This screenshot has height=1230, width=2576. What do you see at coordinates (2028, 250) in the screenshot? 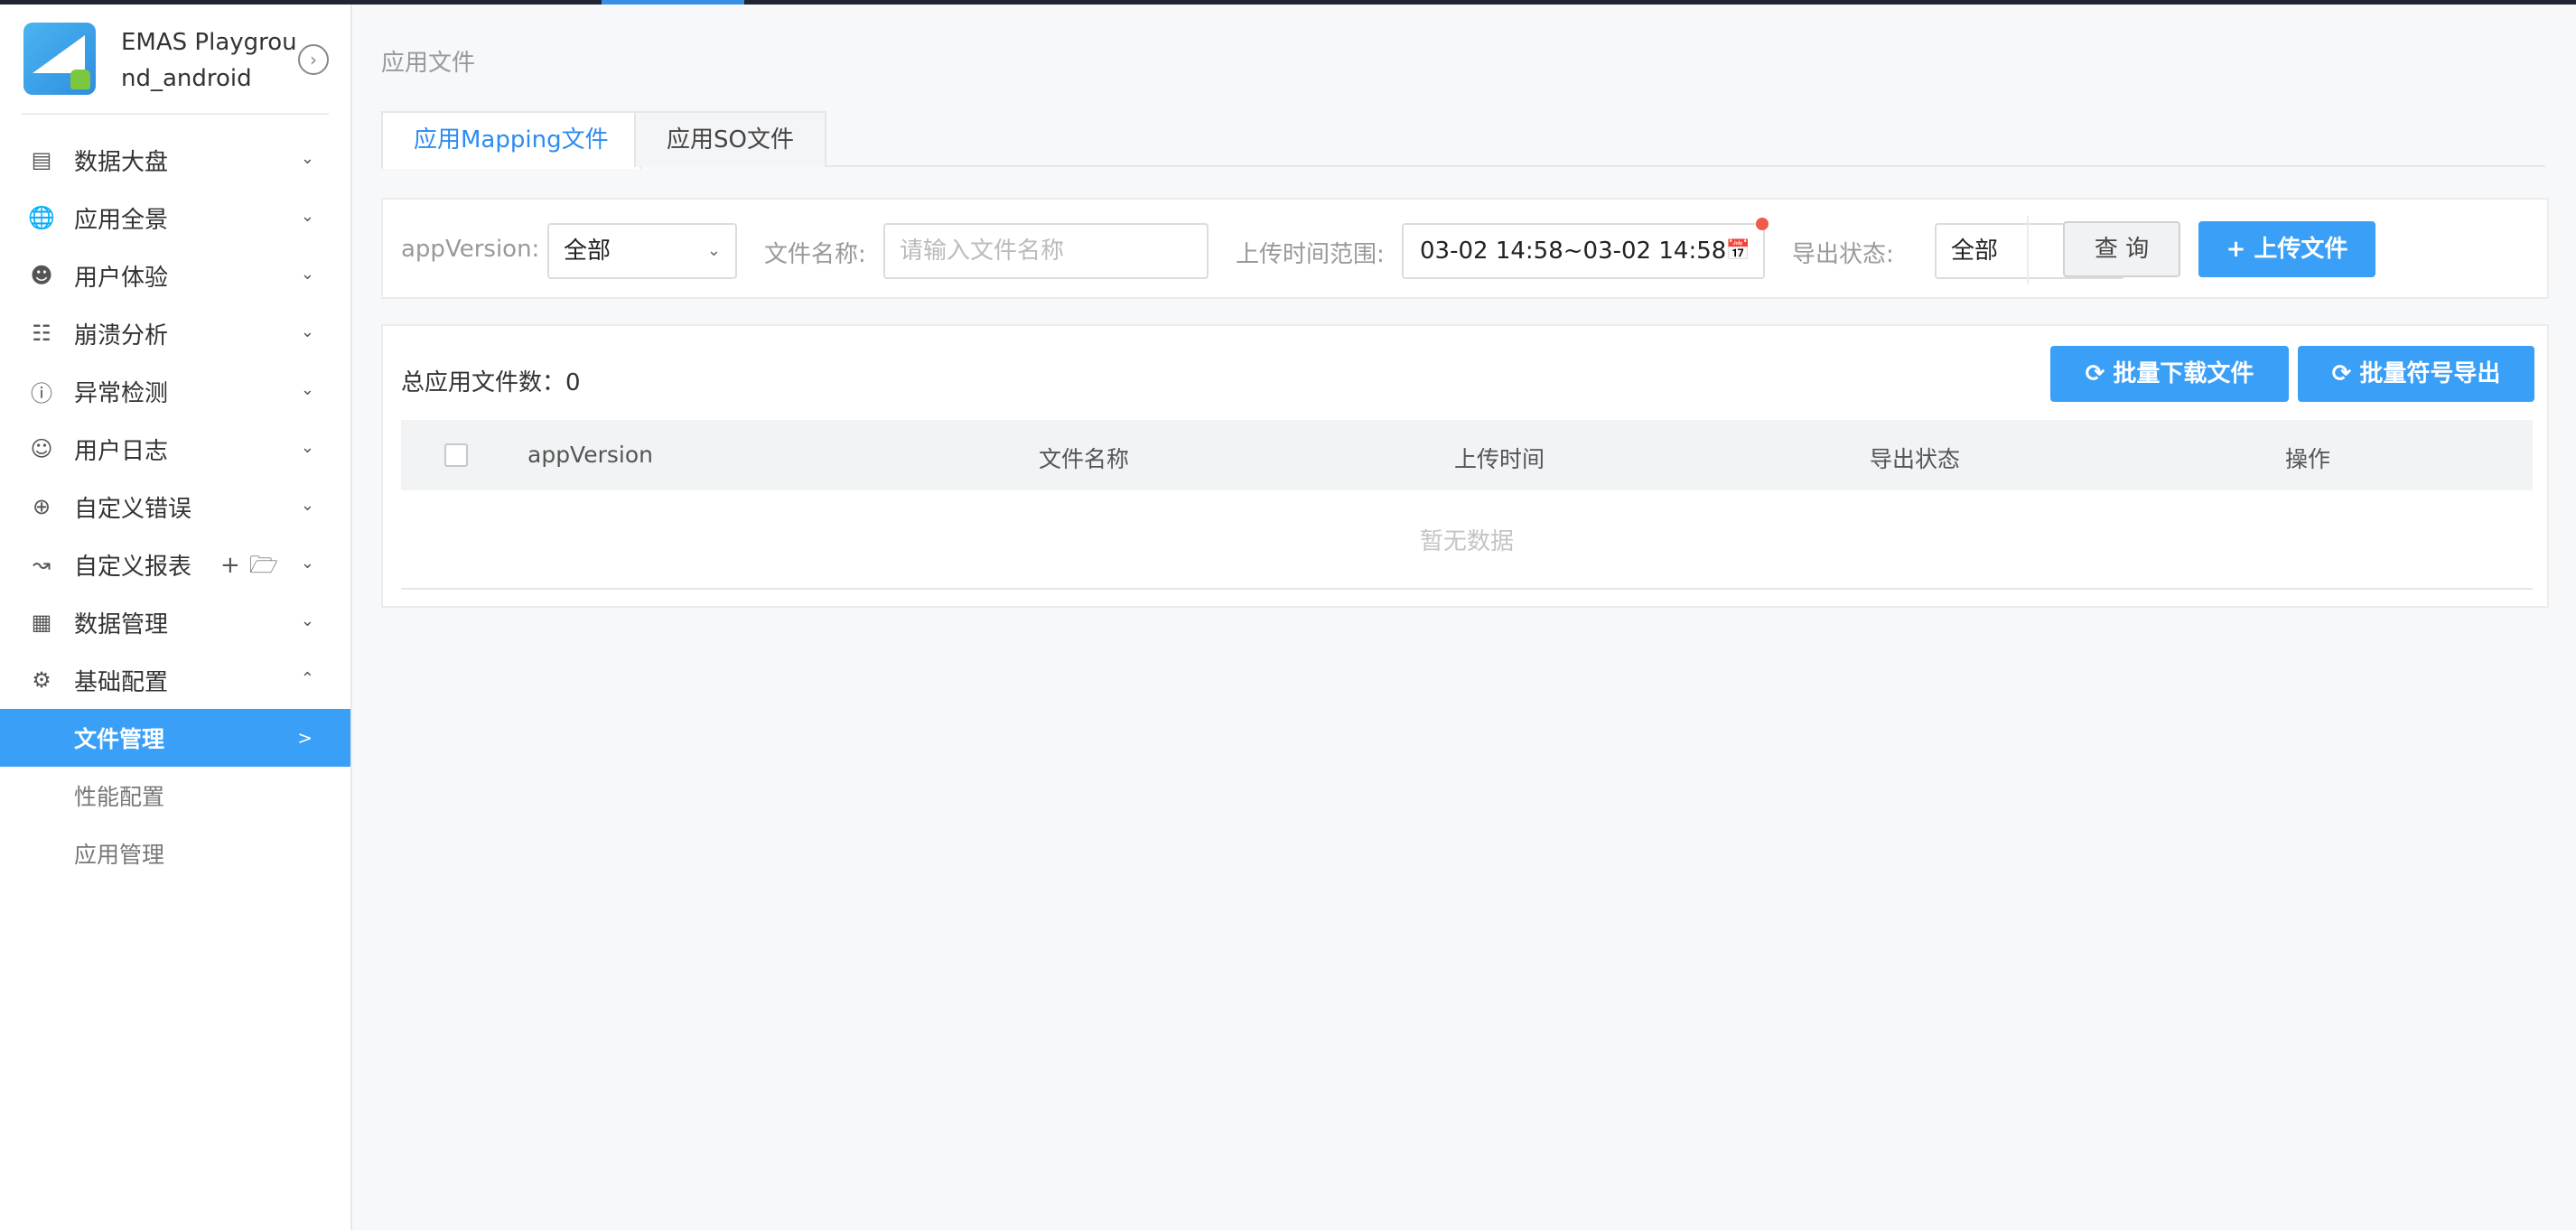
I see `filter-divider` at bounding box center [2028, 250].